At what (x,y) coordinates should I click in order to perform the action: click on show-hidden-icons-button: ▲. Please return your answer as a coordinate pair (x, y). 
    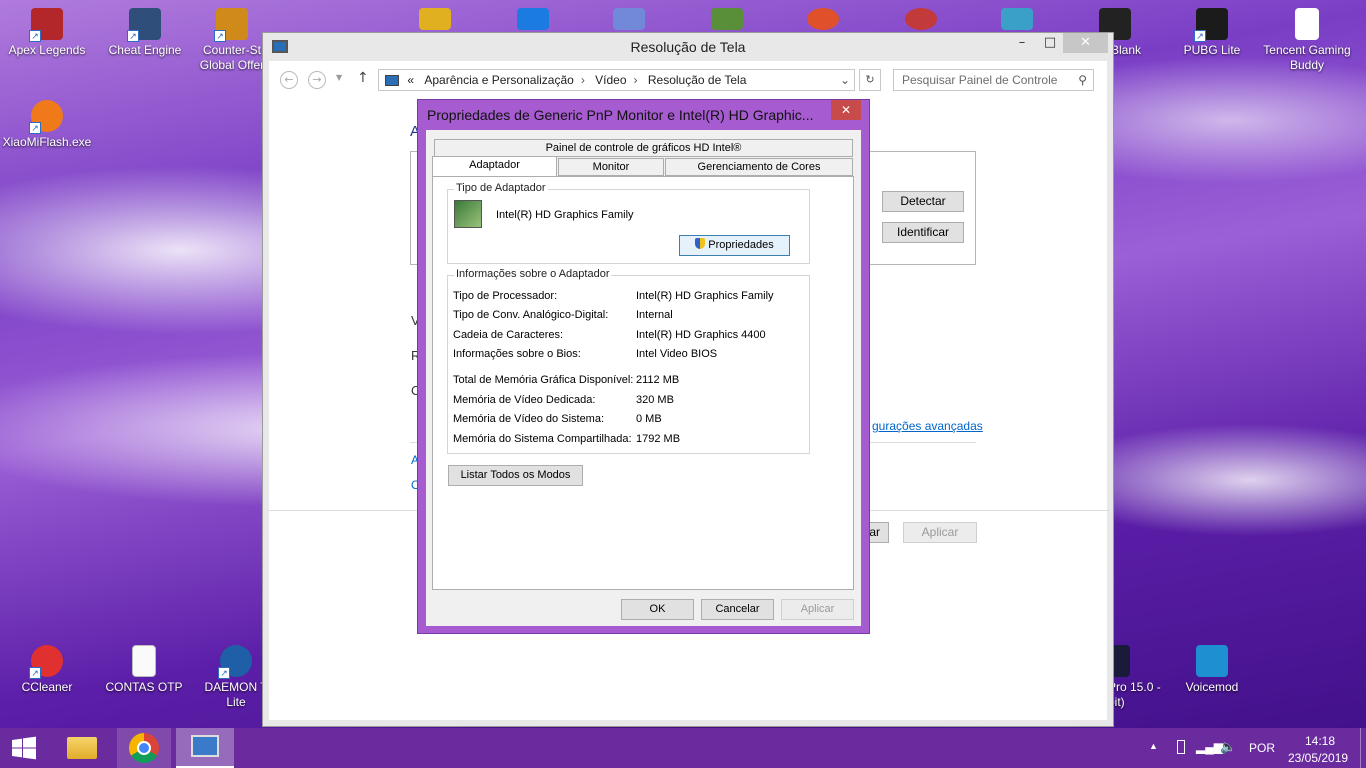
    Looking at the image, I should click on (1153, 746).